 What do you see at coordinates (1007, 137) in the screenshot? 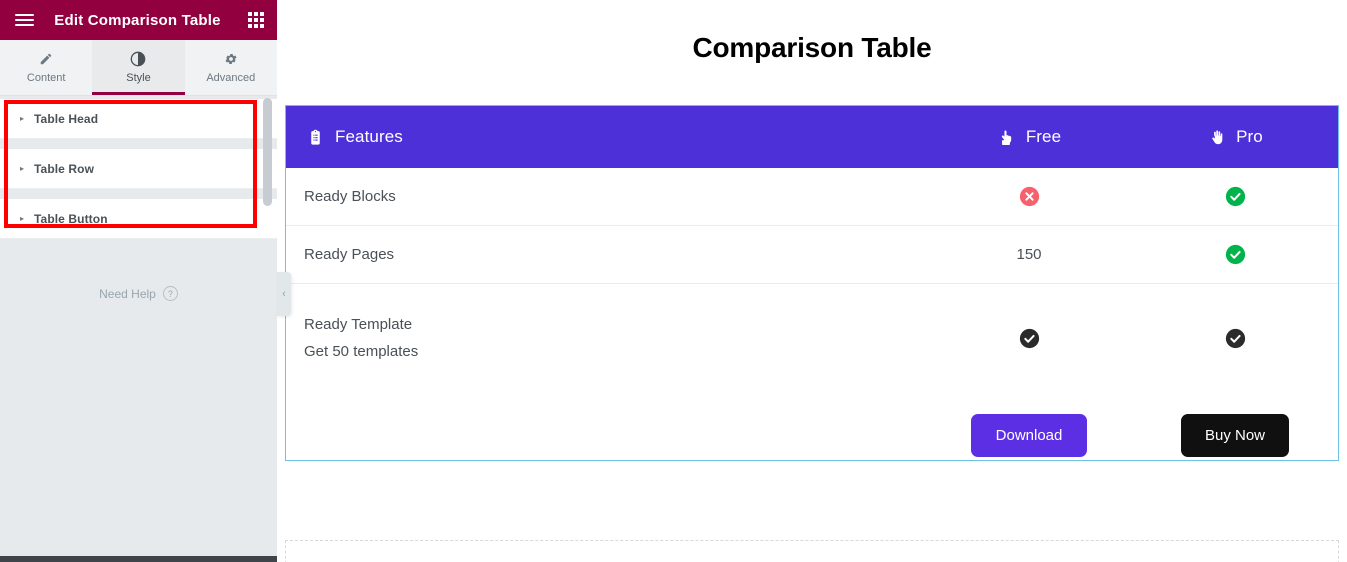
I see `pointing-hand-icon` at bounding box center [1007, 137].